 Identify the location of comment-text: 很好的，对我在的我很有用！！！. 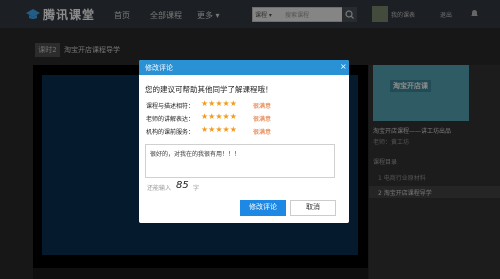
(195, 153).